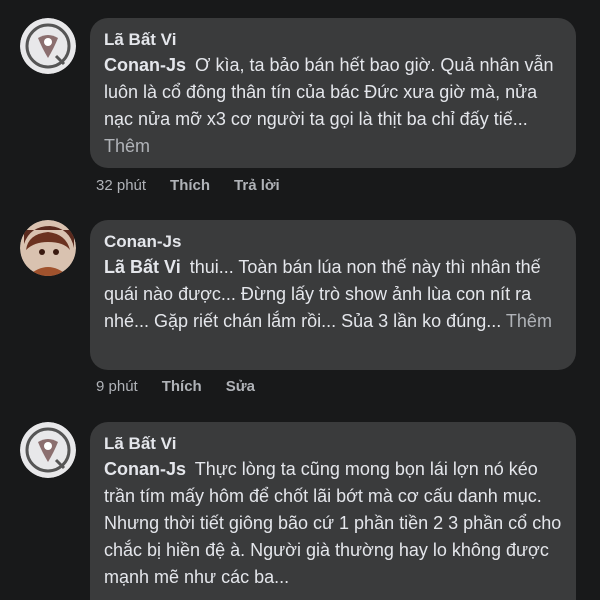  What do you see at coordinates (257, 186) in the screenshot?
I see `reply-button: Trả lời` at bounding box center [257, 186].